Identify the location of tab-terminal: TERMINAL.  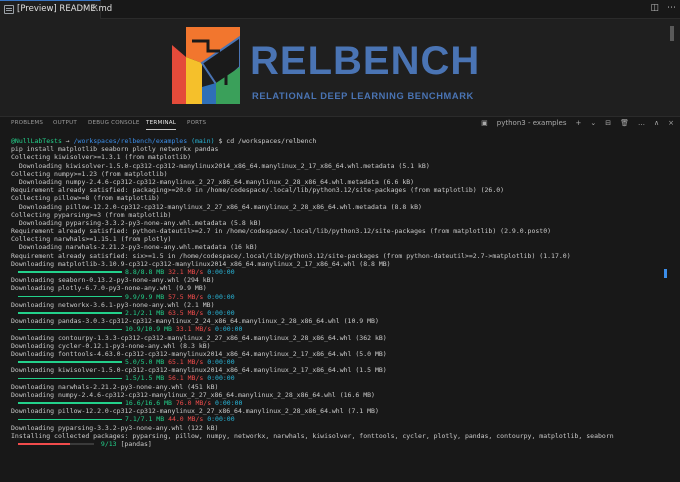
(161, 123).